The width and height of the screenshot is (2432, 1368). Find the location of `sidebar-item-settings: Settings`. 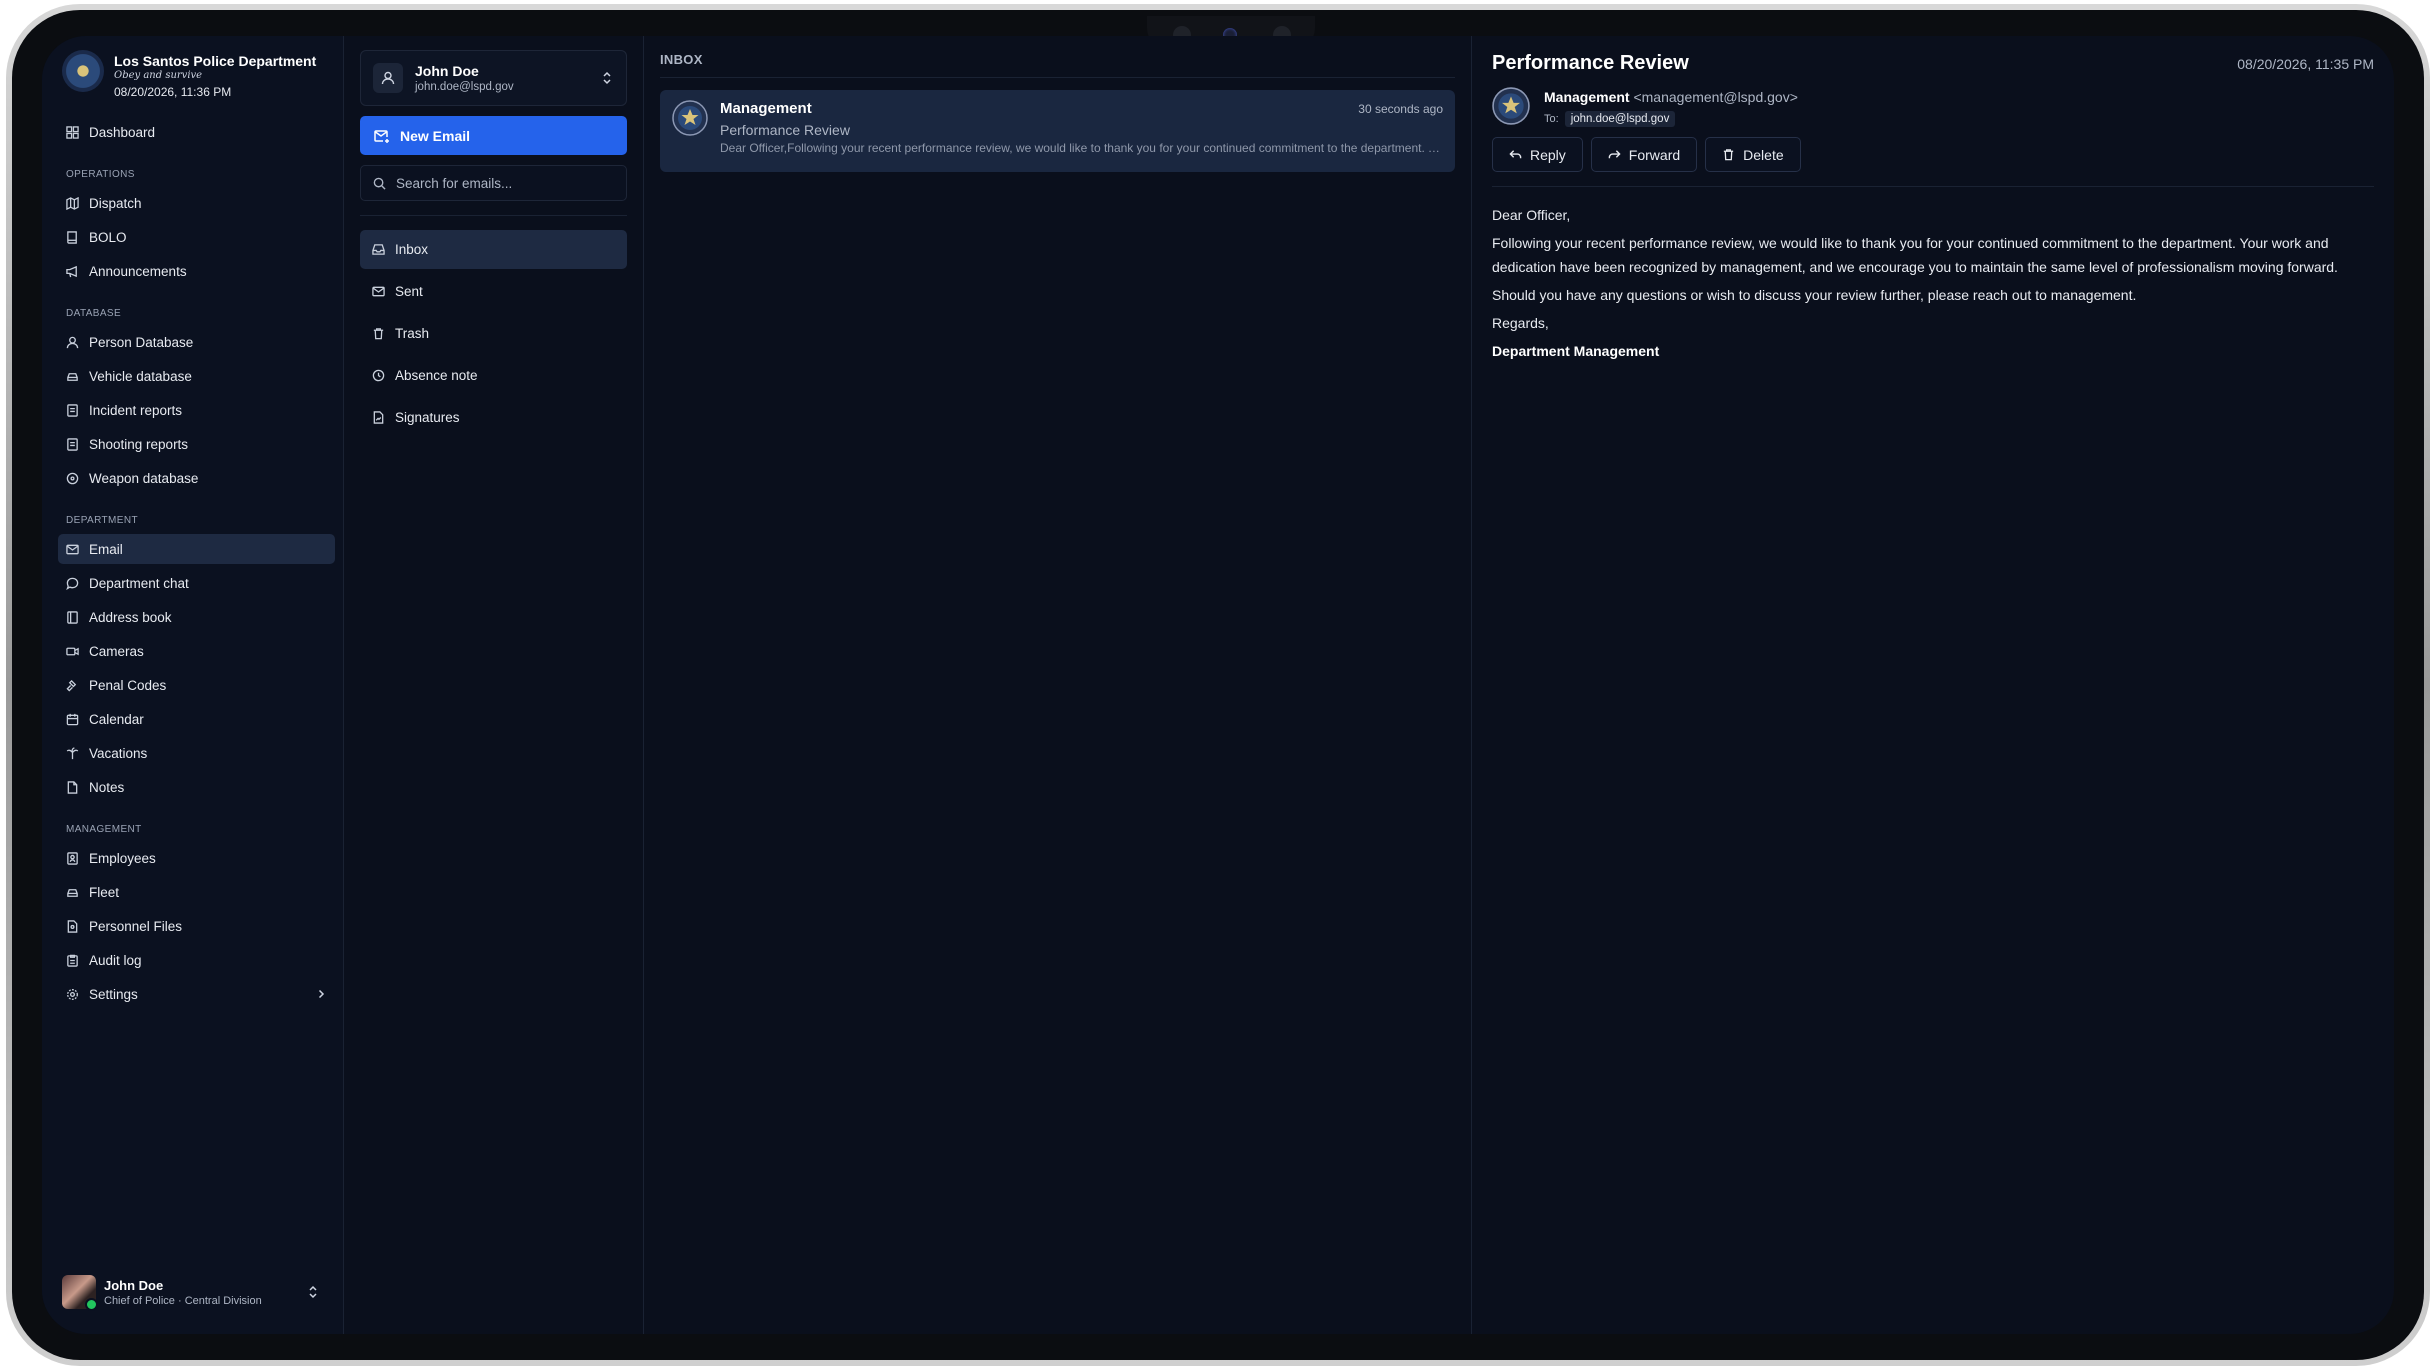

sidebar-item-settings: Settings is located at coordinates (196, 994).